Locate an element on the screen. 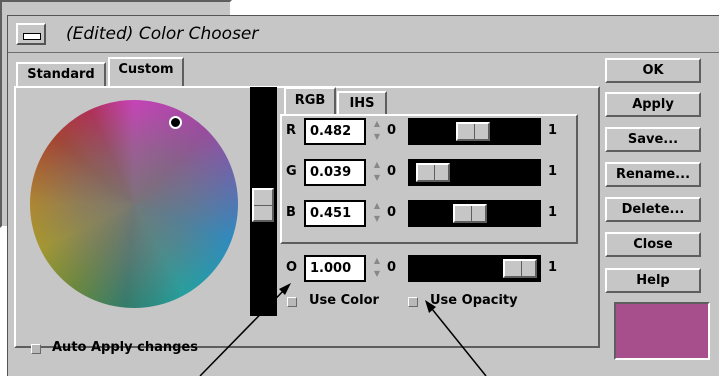 The height and width of the screenshot is (376, 720). green-value-field: 0.039 is located at coordinates (335, 172).